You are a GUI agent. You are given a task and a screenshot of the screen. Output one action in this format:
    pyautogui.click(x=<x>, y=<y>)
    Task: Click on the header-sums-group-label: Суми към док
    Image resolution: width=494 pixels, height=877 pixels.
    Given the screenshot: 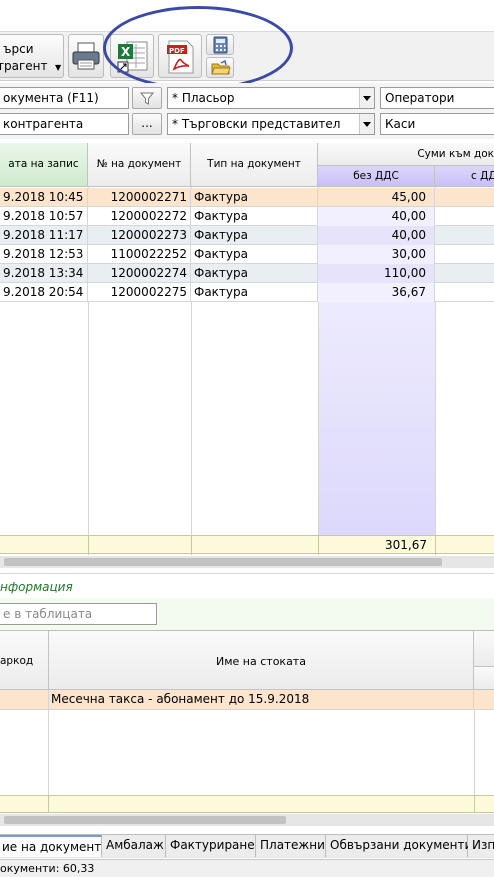 What is the action you would take?
    pyautogui.click(x=455, y=154)
    